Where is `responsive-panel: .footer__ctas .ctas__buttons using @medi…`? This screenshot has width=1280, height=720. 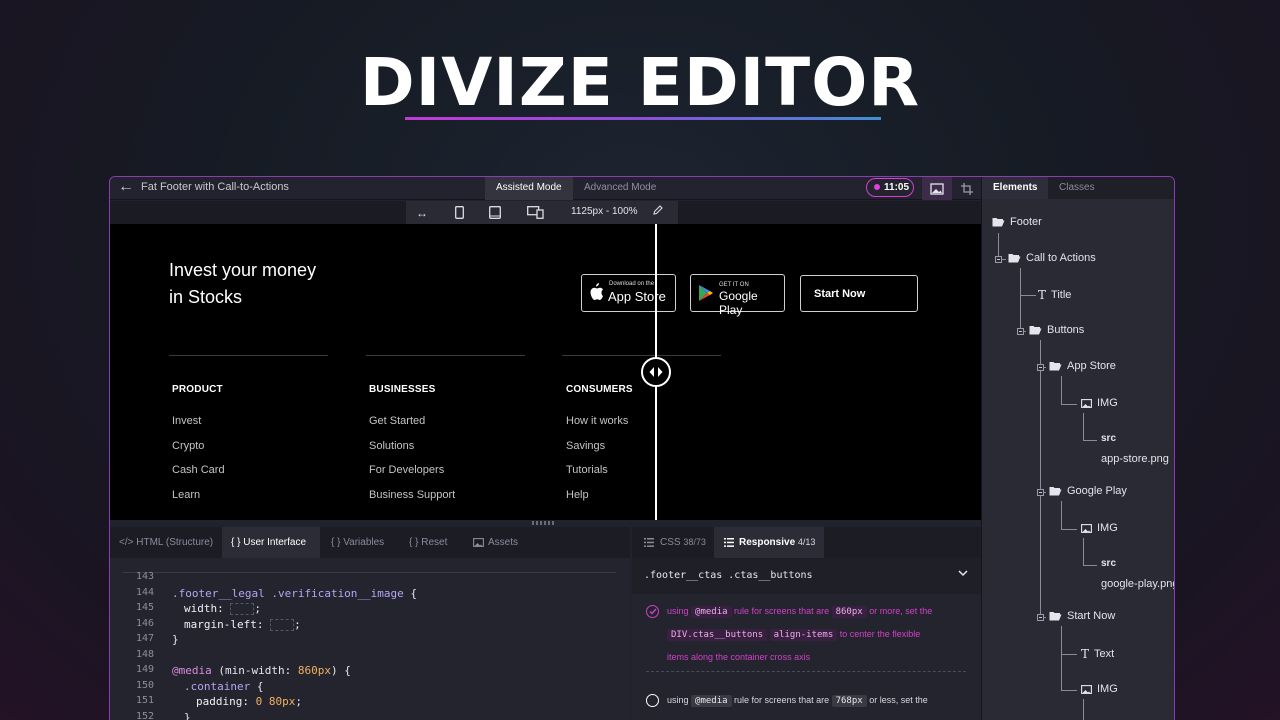 responsive-panel: .footer__ctas .ctas__buttons using @medi… is located at coordinates (806, 639).